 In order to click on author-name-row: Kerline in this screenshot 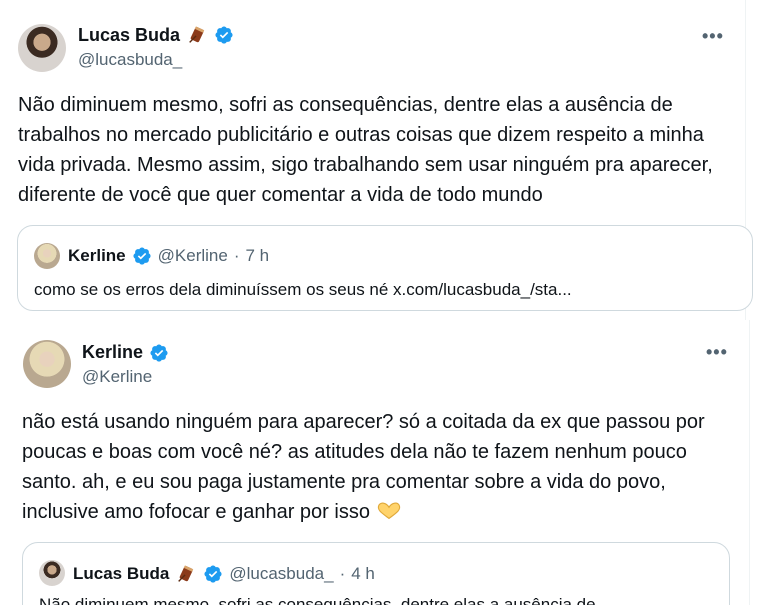, I will do `click(125, 352)`.